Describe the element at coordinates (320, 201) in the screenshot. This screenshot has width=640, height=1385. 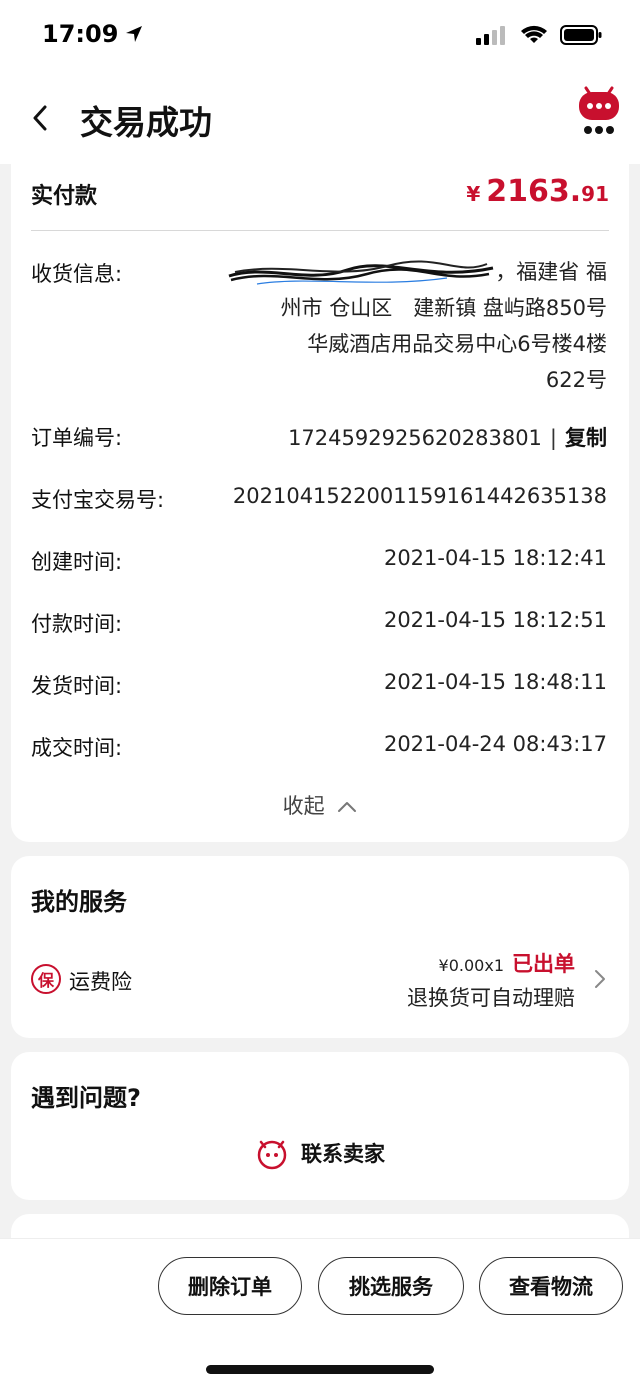
I see `payment-row: 实付款 ¥ 2163. 91` at that location.